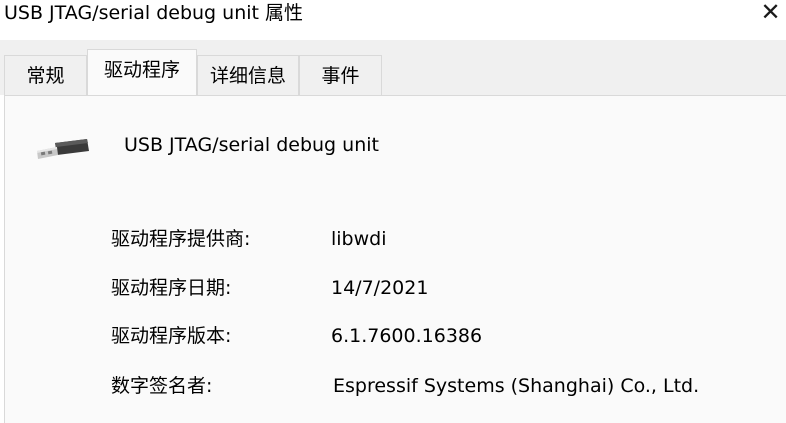 The image size is (786, 423). Describe the element at coordinates (393, 20) in the screenshot. I see `title-bar: USB JTAG/serial debug unit 属性 ✕` at that location.